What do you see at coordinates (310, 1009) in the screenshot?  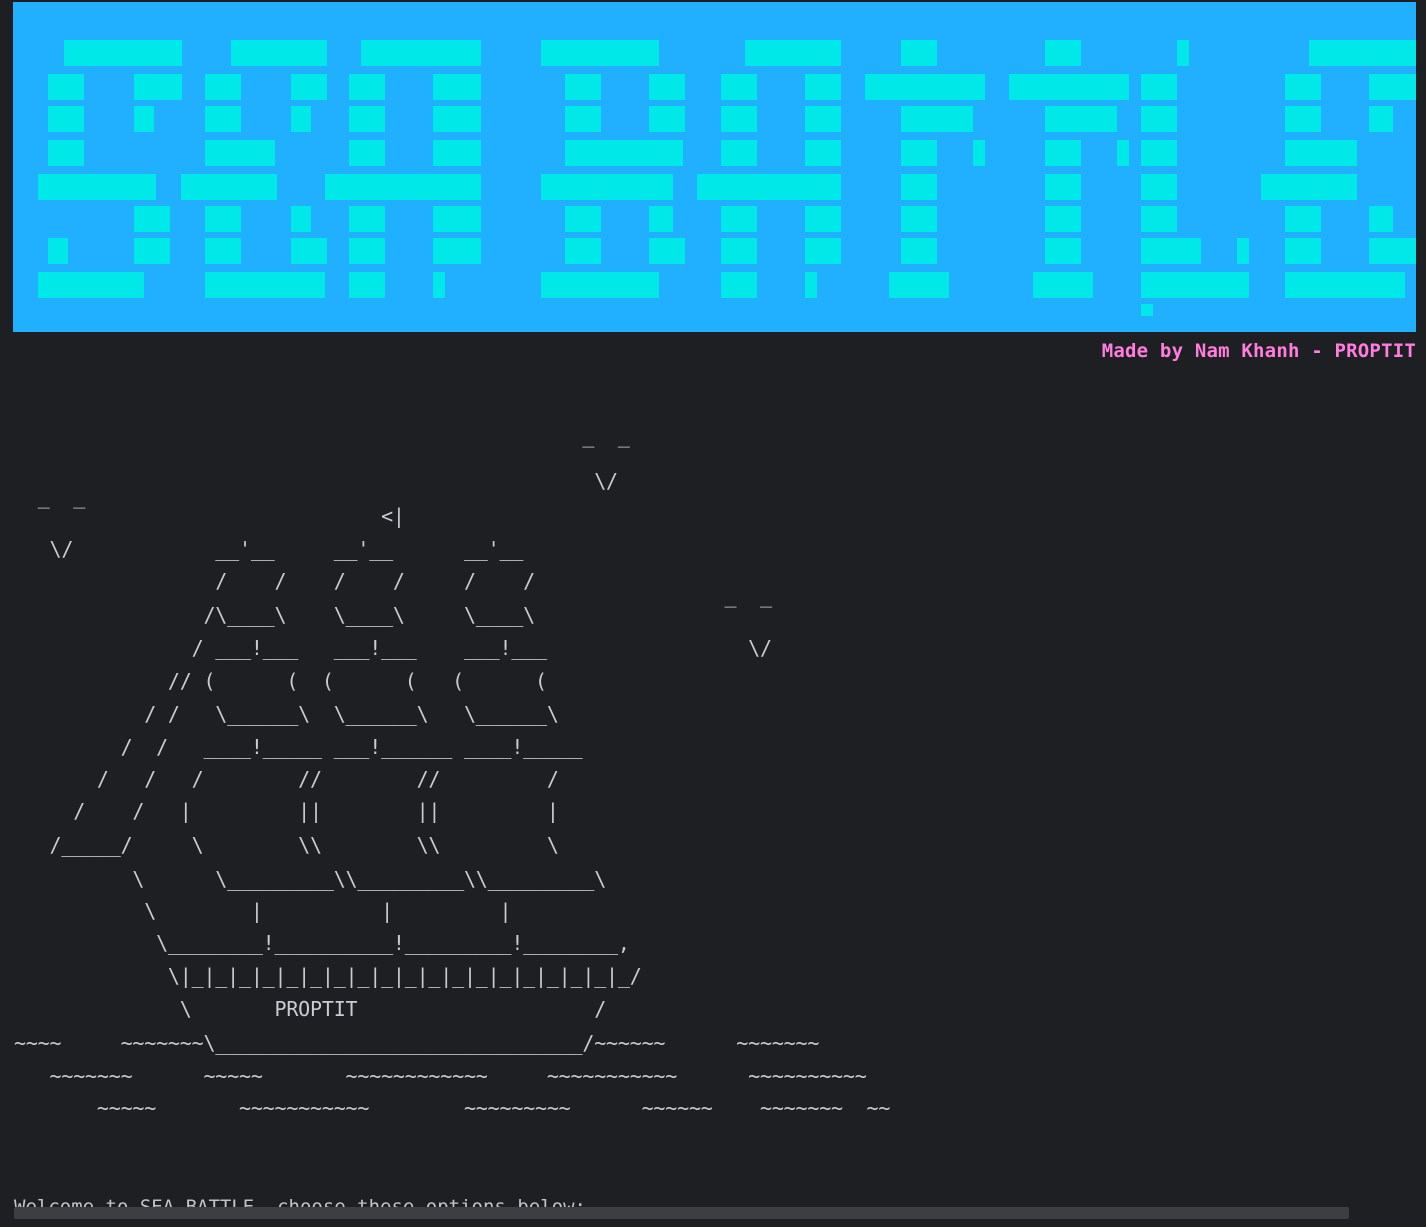 I see `ascii-art-line: \ PROPTIT /` at bounding box center [310, 1009].